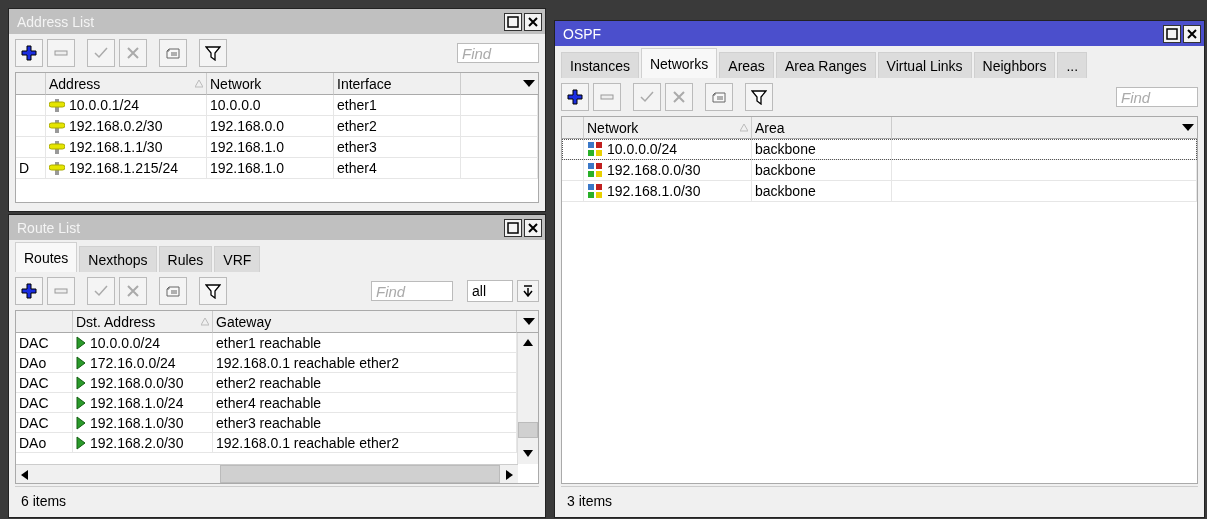  What do you see at coordinates (365, 343) in the screenshot?
I see `table-cell: ether1 reachable` at bounding box center [365, 343].